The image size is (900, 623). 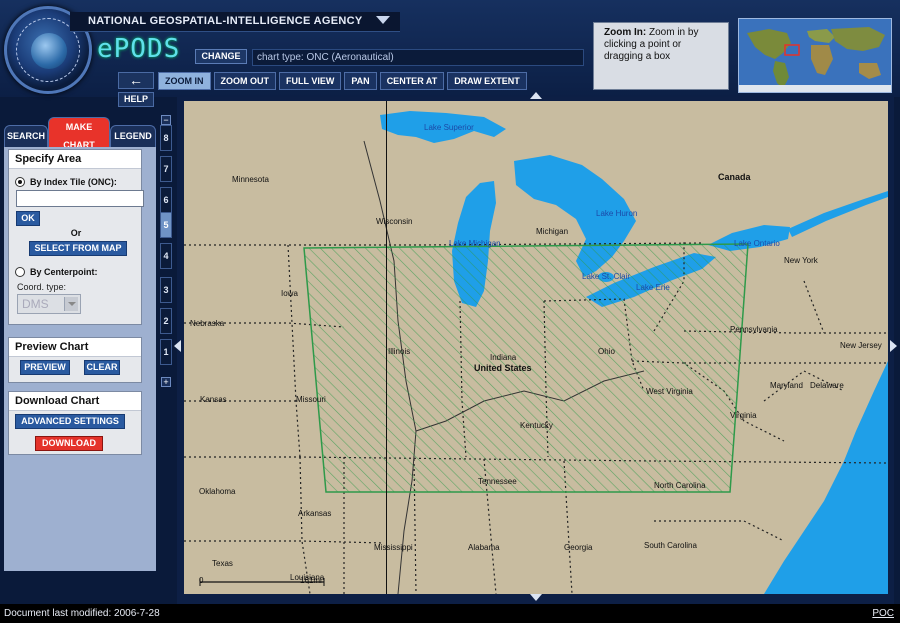 What do you see at coordinates (743, 415) in the screenshot?
I see `label-state: Virginia` at bounding box center [743, 415].